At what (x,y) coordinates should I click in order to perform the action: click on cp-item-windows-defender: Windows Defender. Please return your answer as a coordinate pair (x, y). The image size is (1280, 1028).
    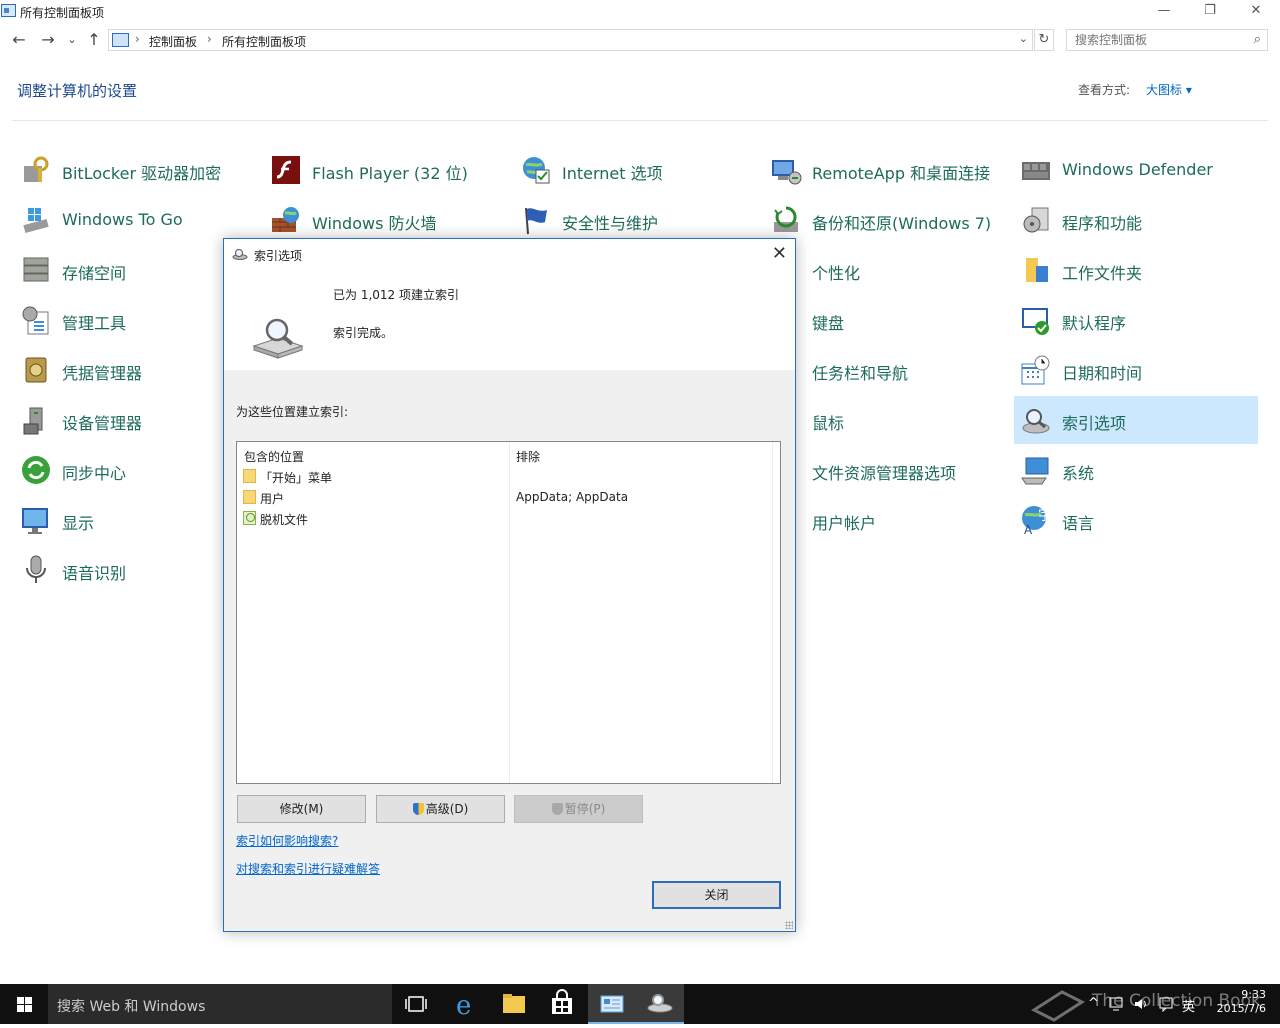
    Looking at the image, I should click on (1134, 170).